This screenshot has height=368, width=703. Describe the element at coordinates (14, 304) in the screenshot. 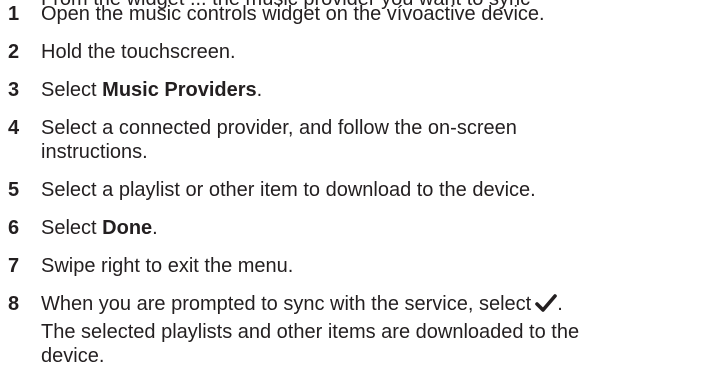

I see `step-number: 8` at that location.